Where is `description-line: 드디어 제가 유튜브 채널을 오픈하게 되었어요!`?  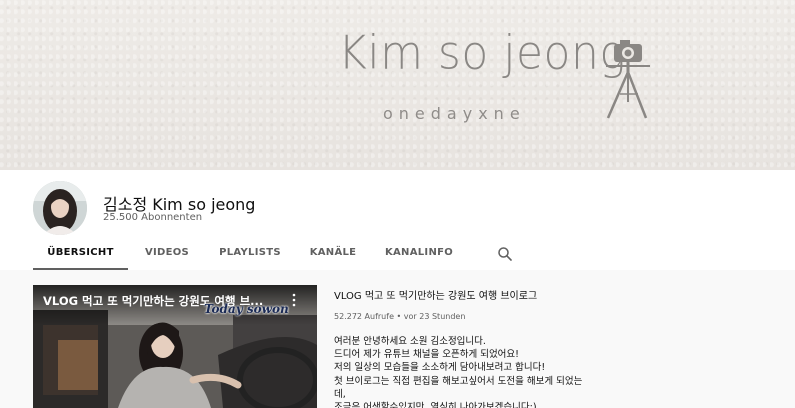 description-line: 드디어 제가 유튜브 채널을 오픈하게 되었어요! is located at coordinates (426, 354).